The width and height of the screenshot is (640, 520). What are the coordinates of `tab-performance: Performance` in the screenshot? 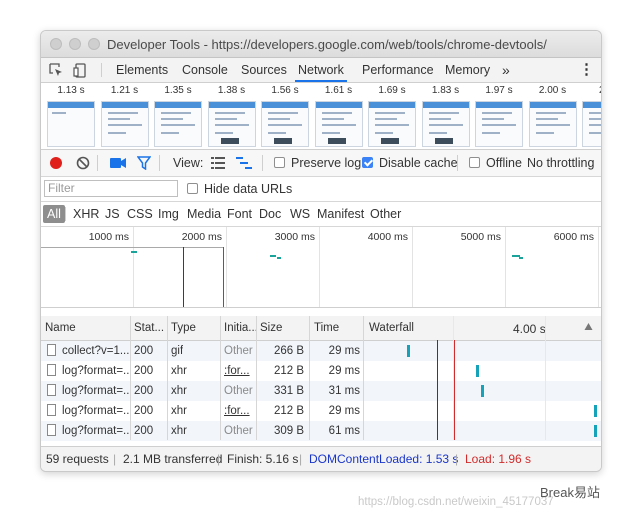 It's located at (398, 70).